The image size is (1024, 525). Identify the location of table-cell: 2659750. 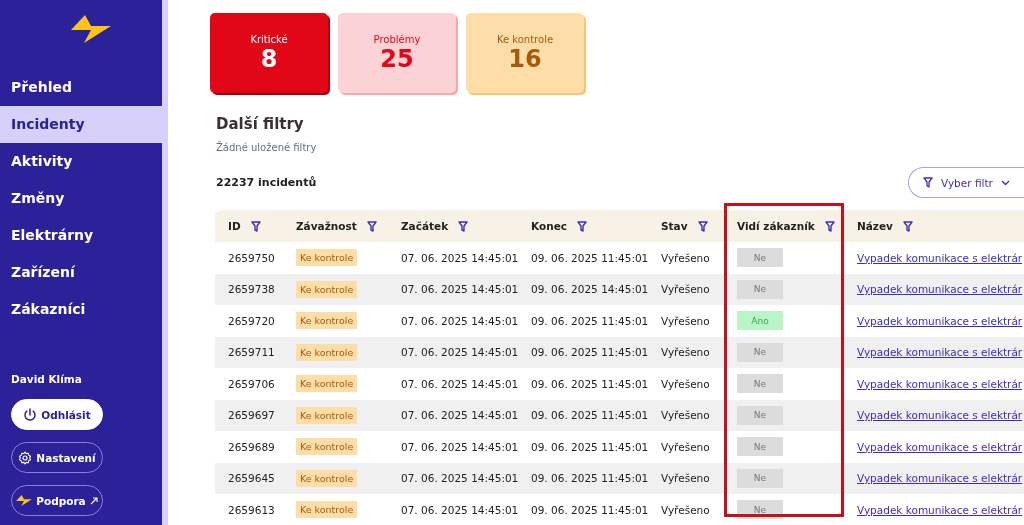
(251, 257).